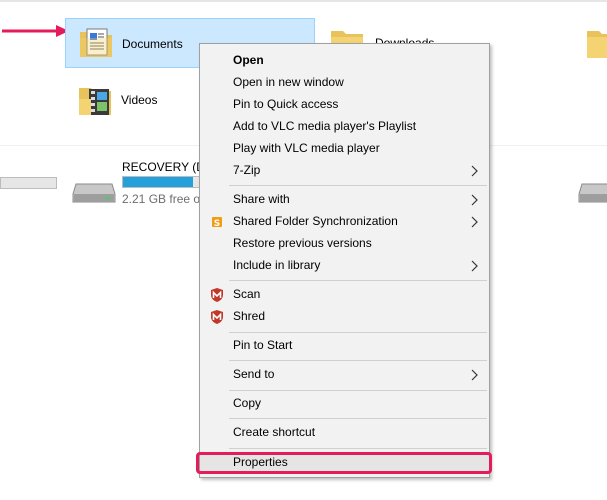 The height and width of the screenshot is (500, 607). I want to click on menu-item-label: Restore previous versions, so click(302, 243).